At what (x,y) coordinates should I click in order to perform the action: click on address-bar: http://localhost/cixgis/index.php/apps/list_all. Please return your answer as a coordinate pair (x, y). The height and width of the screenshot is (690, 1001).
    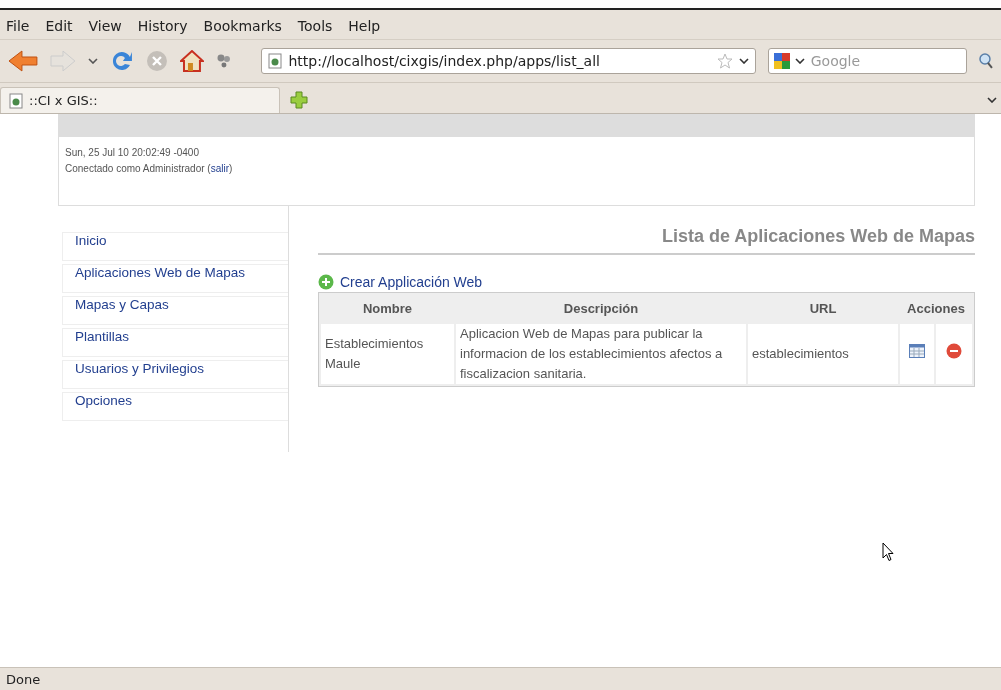
    Looking at the image, I should click on (508, 61).